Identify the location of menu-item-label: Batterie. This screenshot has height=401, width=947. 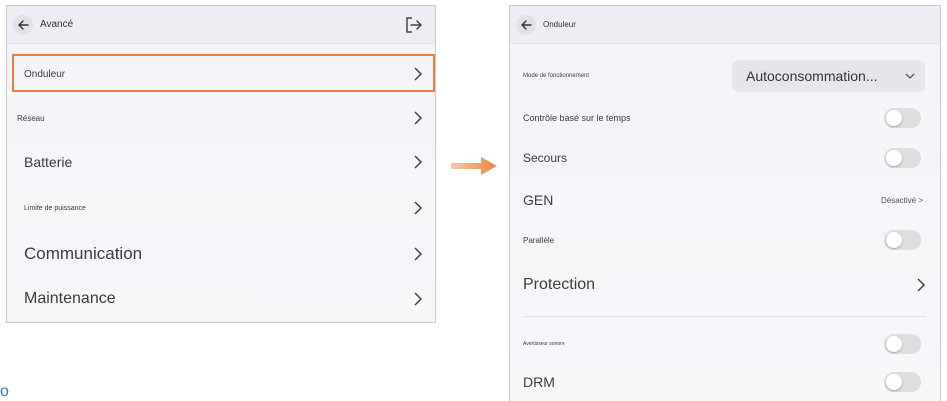
(48, 162).